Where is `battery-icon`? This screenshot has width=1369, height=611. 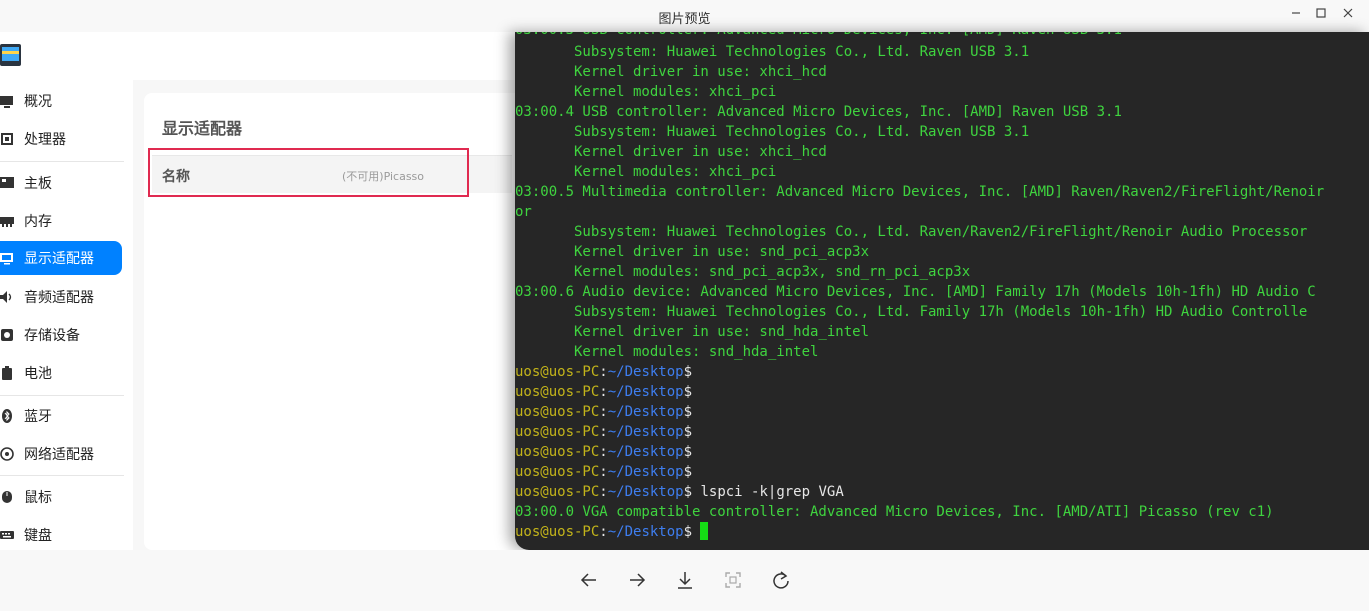
battery-icon is located at coordinates (7, 373).